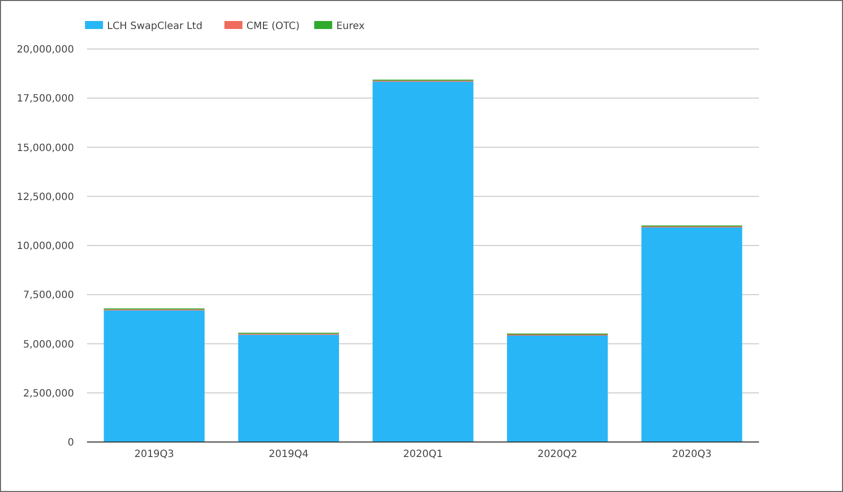 The image size is (843, 492). What do you see at coordinates (45, 246) in the screenshot?
I see `y-tick-label: 10,000,000` at bounding box center [45, 246].